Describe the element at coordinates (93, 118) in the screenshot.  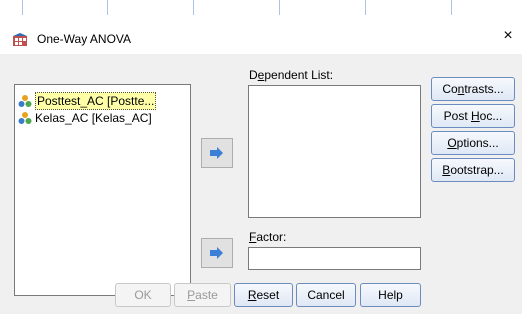
I see `variable-label: Kelas_AC [Kelas_AC]` at that location.